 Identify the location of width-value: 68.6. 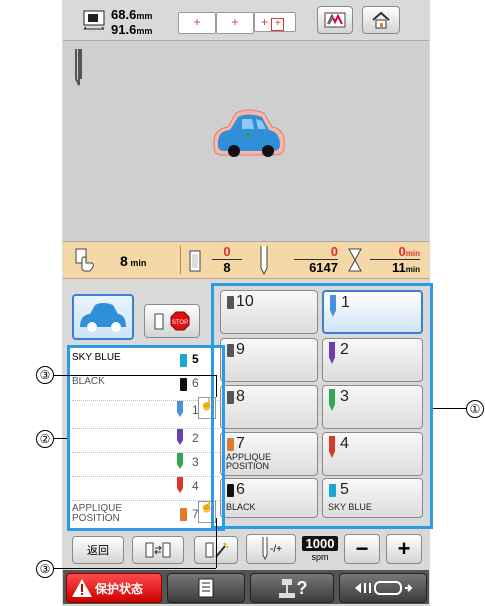
(124, 14).